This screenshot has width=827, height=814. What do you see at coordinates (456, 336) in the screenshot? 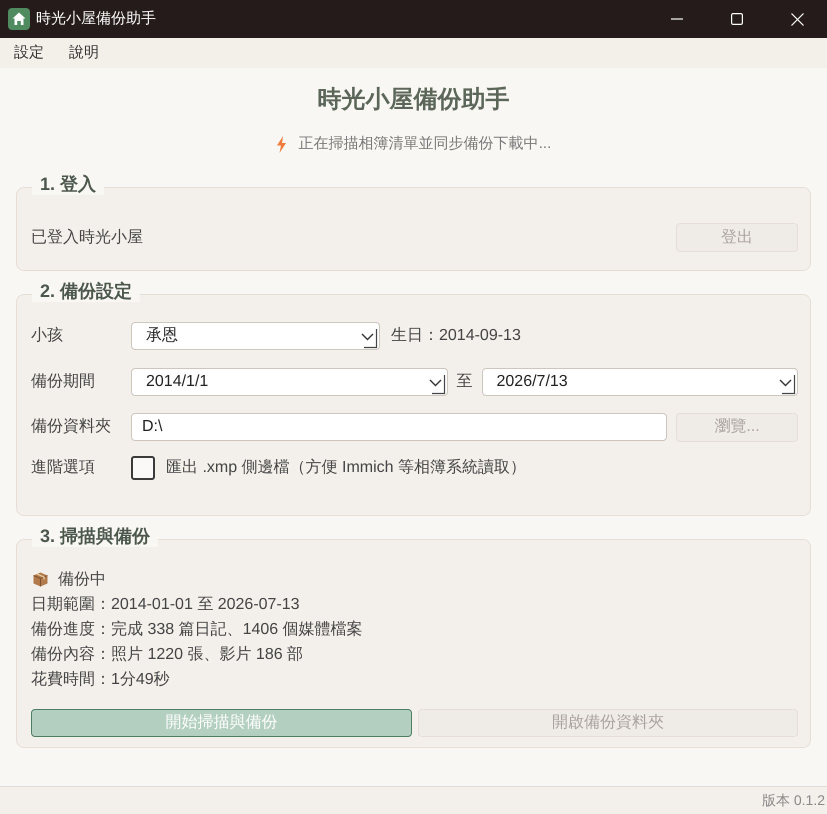
I see `birthday-text: 生日：2014-09-13` at bounding box center [456, 336].